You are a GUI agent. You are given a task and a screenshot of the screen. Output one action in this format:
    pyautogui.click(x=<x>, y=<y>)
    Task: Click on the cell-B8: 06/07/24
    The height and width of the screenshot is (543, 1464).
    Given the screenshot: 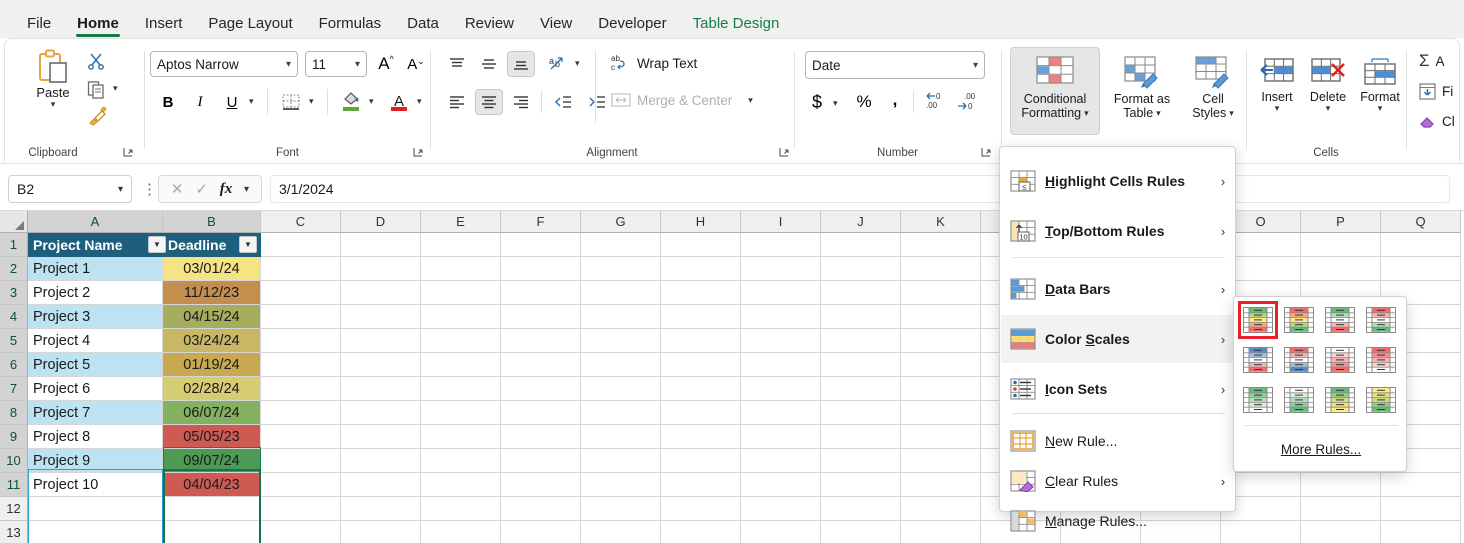 What is the action you would take?
    pyautogui.click(x=212, y=413)
    